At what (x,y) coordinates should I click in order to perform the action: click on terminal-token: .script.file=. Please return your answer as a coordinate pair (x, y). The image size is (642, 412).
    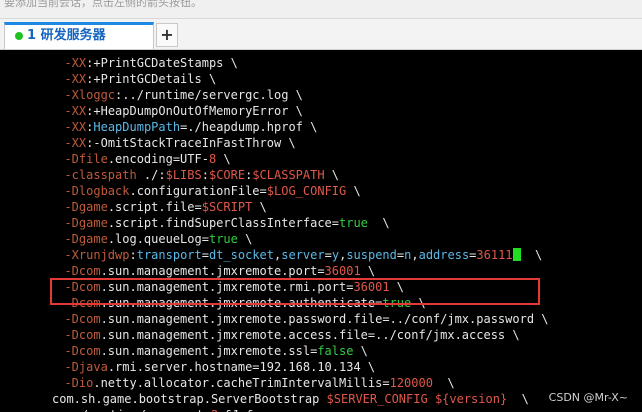
    Looking at the image, I should click on (154, 207).